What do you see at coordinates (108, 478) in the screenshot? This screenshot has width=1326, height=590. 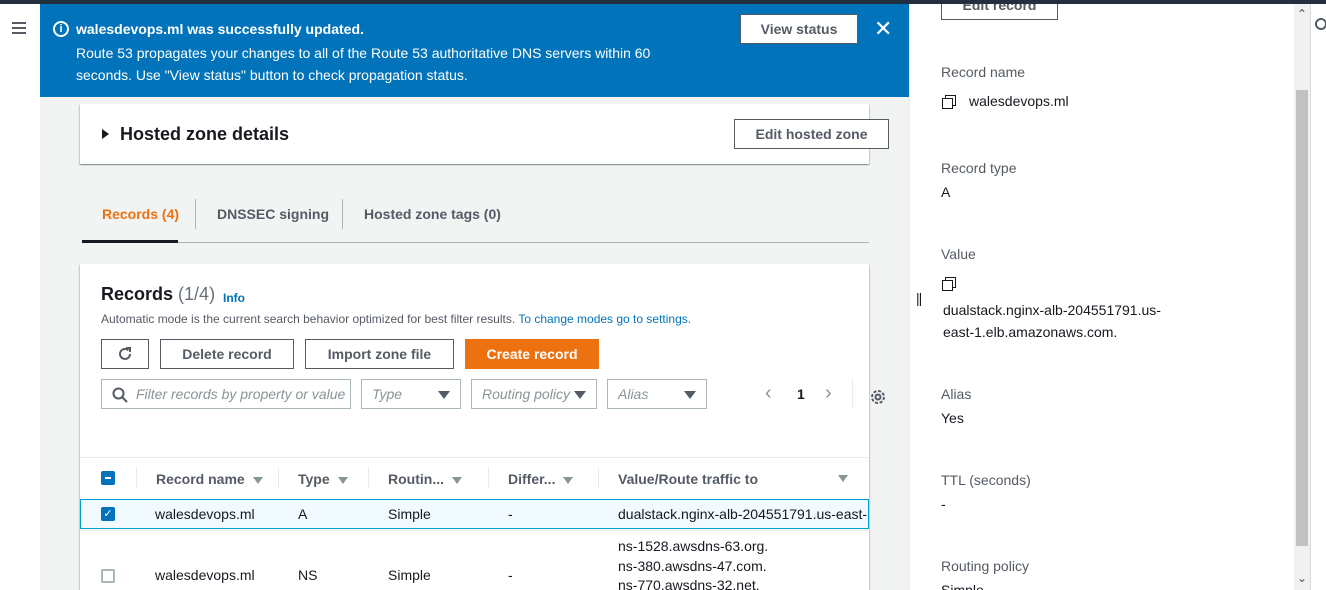 I see `select-all-checkbox` at bounding box center [108, 478].